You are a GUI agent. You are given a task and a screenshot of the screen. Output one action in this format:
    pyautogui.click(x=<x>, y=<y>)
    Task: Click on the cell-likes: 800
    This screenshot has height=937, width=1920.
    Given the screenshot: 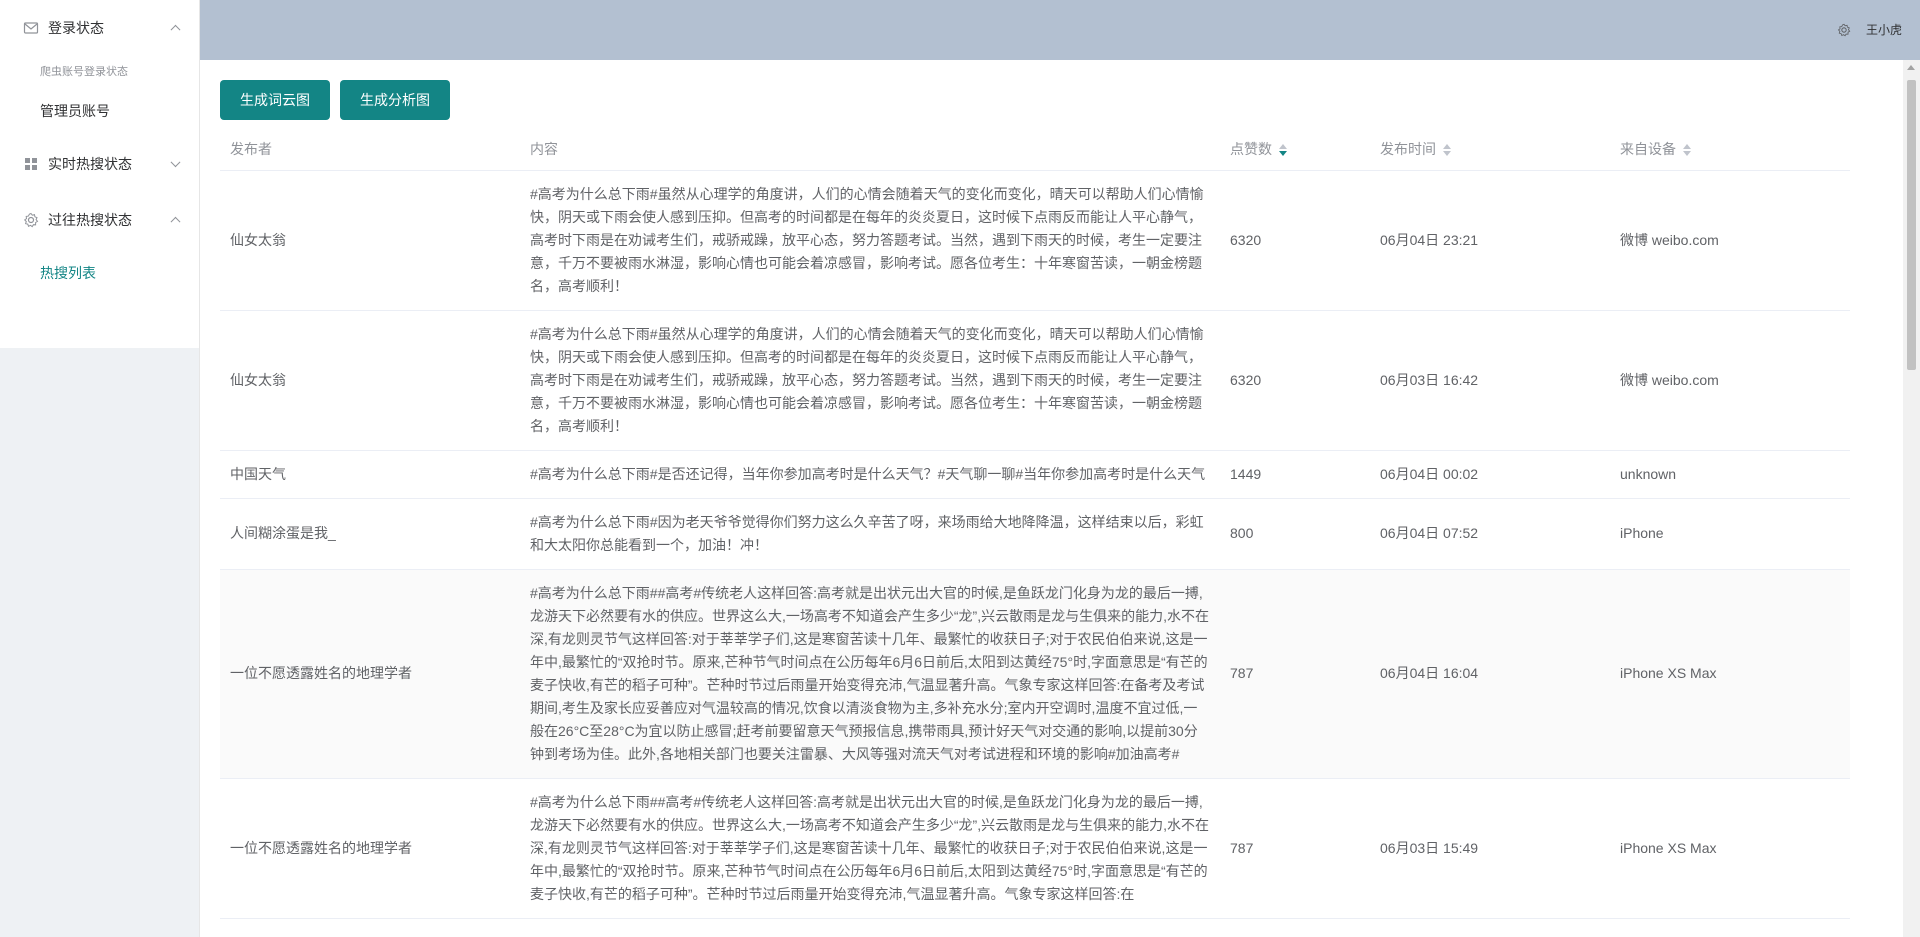 What is the action you would take?
    pyautogui.click(x=1295, y=534)
    